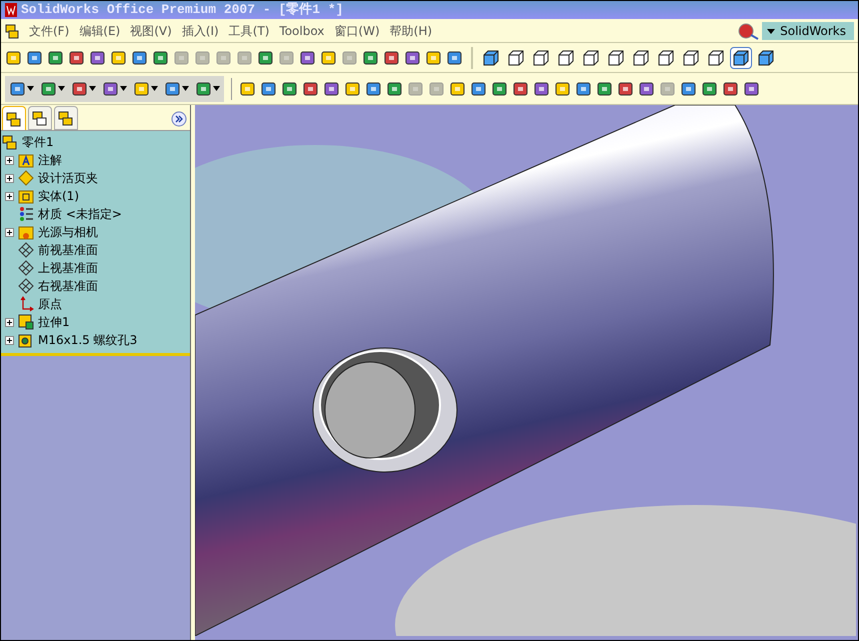  What do you see at coordinates (99, 31) in the screenshot?
I see `menu-item: 编辑(E)` at bounding box center [99, 31].